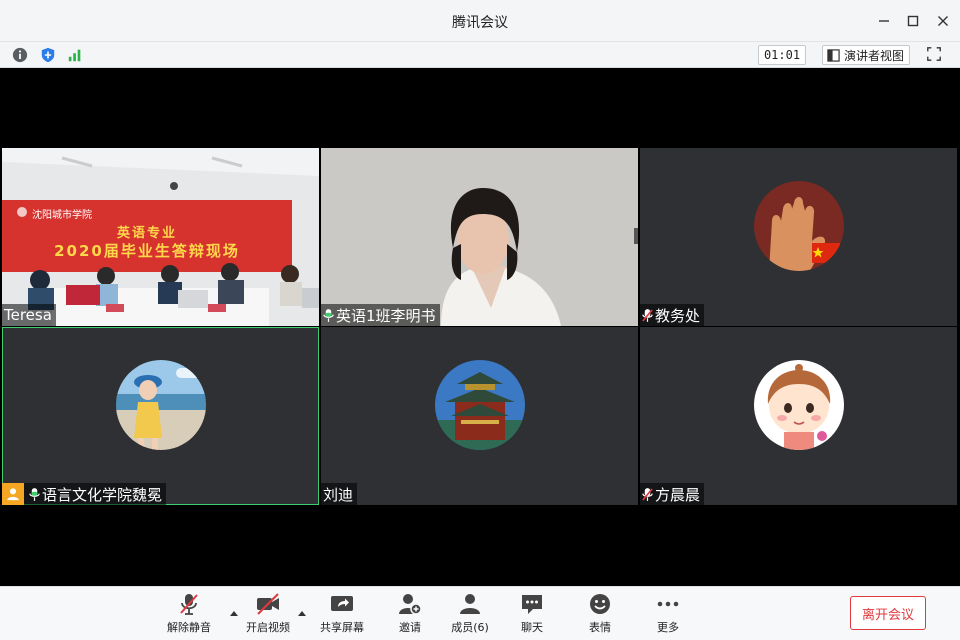  Describe the element at coordinates (668, 604) in the screenshot. I see `more-dots-icon` at that location.